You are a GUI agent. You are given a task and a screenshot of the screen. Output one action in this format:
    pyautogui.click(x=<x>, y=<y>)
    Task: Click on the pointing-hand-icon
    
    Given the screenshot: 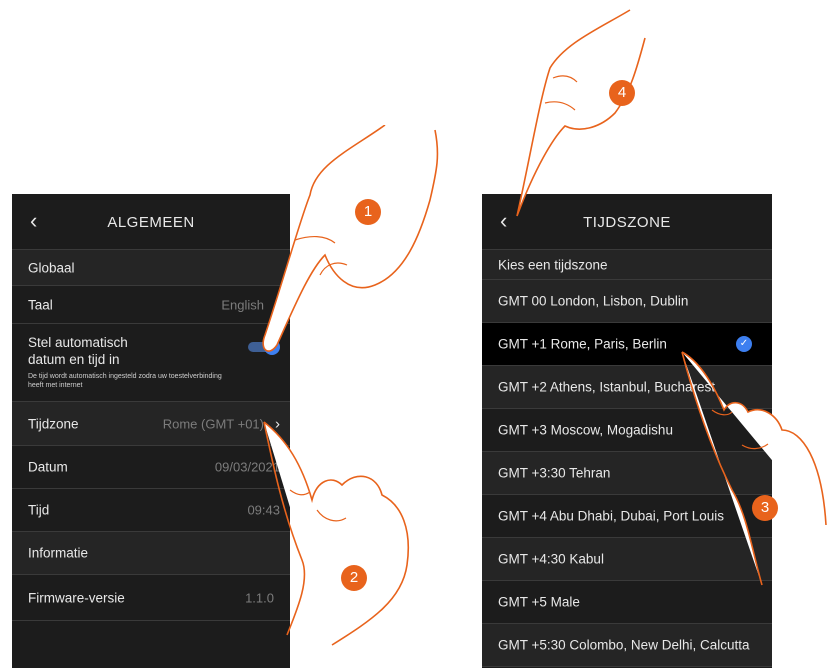 What is the action you would take?
    pyautogui.click(x=581, y=113)
    